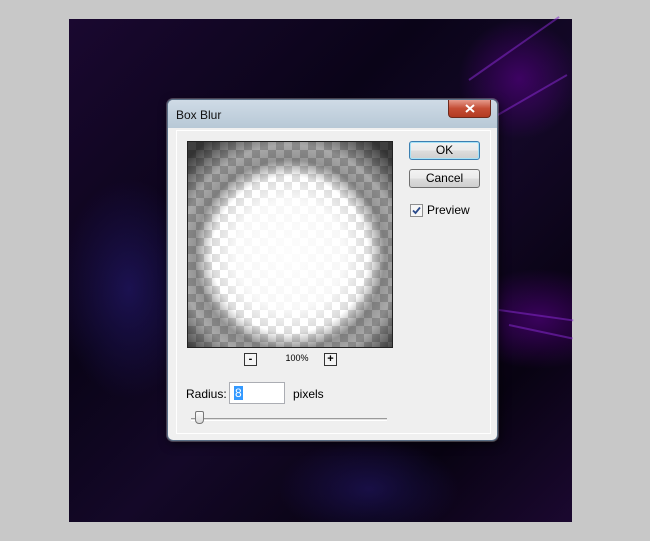  I want to click on radius-label: Radius:, so click(206, 394).